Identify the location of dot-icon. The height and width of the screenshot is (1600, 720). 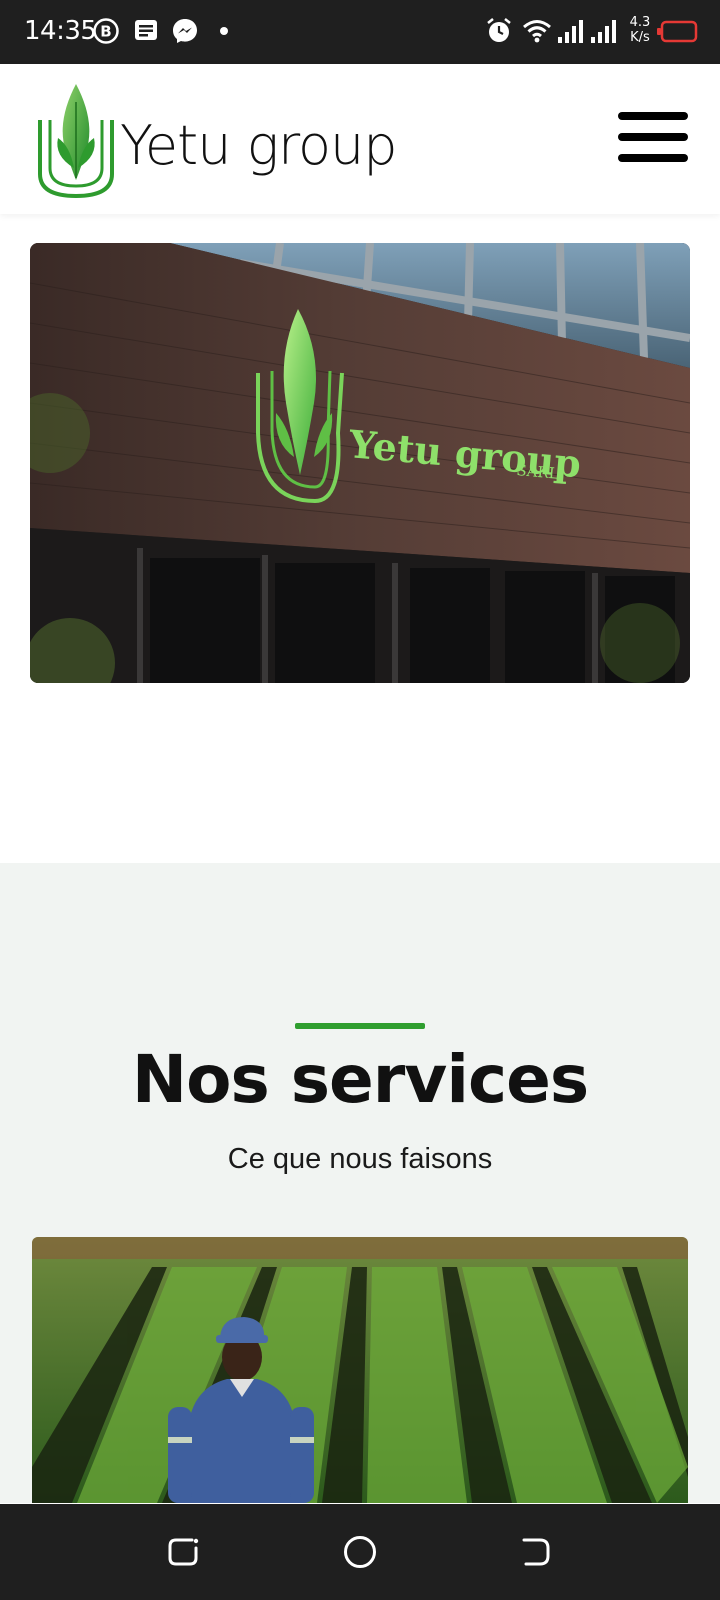
(224, 31).